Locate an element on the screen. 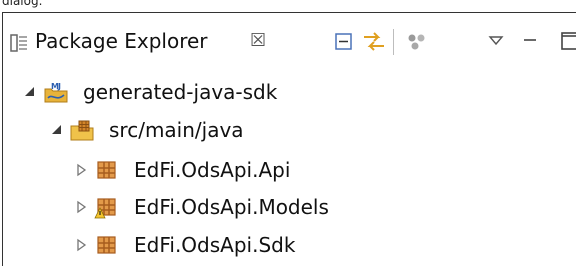  maximize-icon is located at coordinates (567, 42).